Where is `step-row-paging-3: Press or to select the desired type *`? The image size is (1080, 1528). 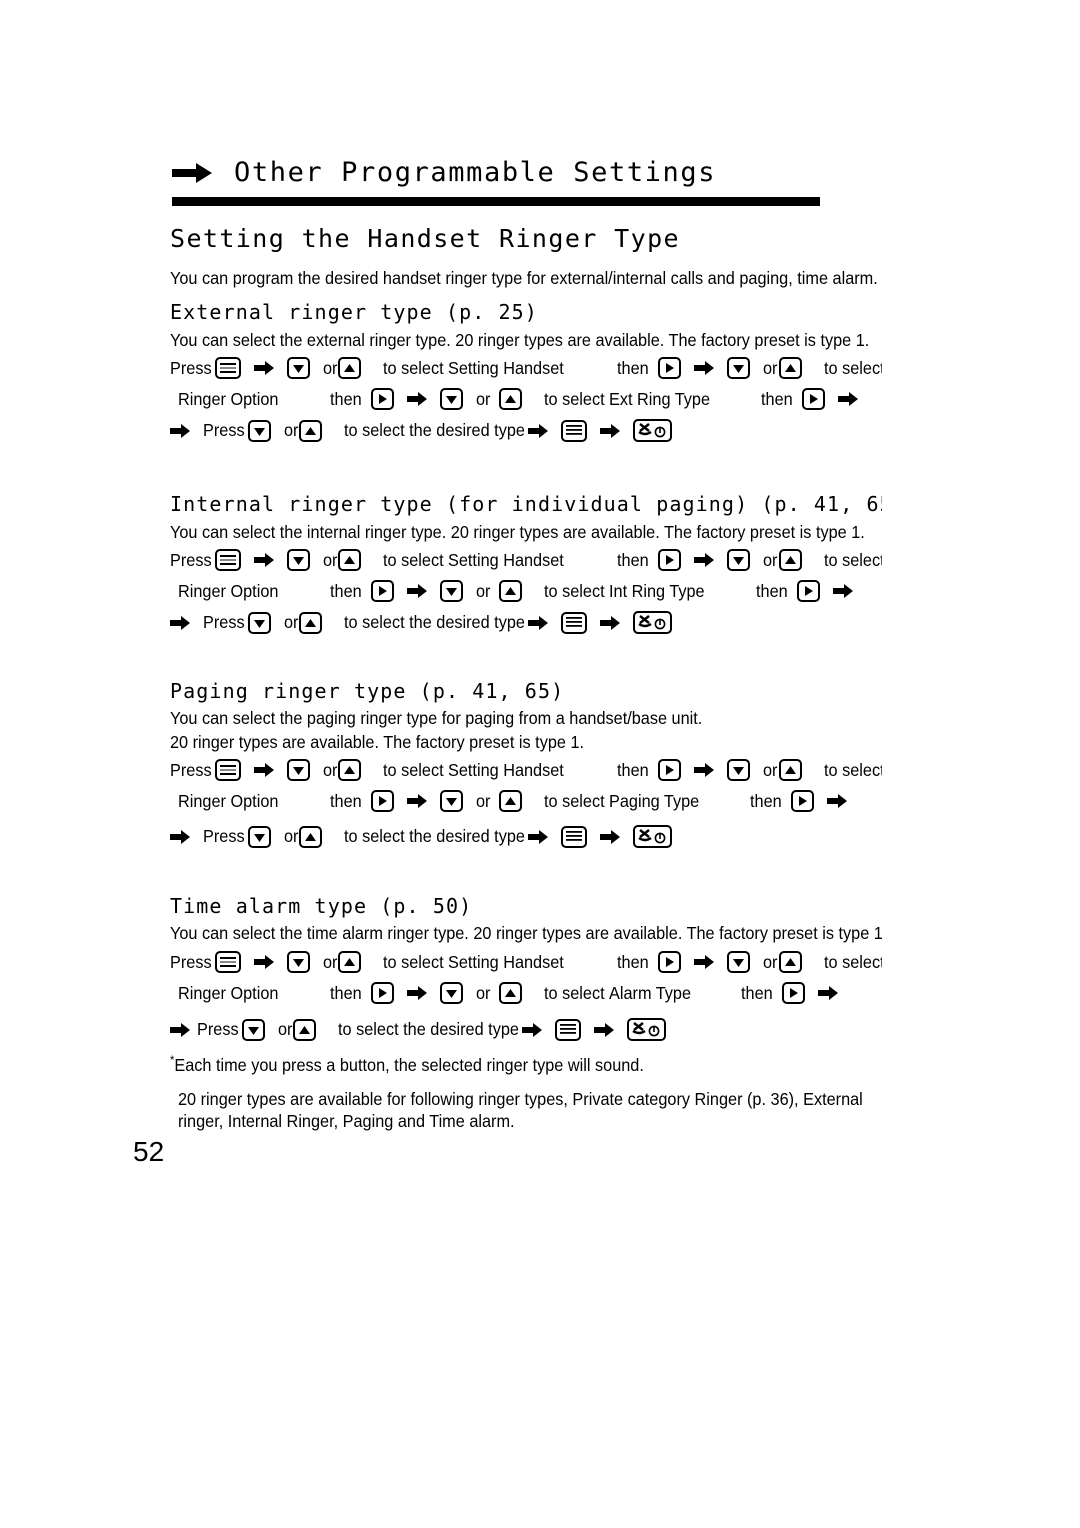
step-row-paging-3: Press or to select the desired type * is located at coordinates (421, 836).